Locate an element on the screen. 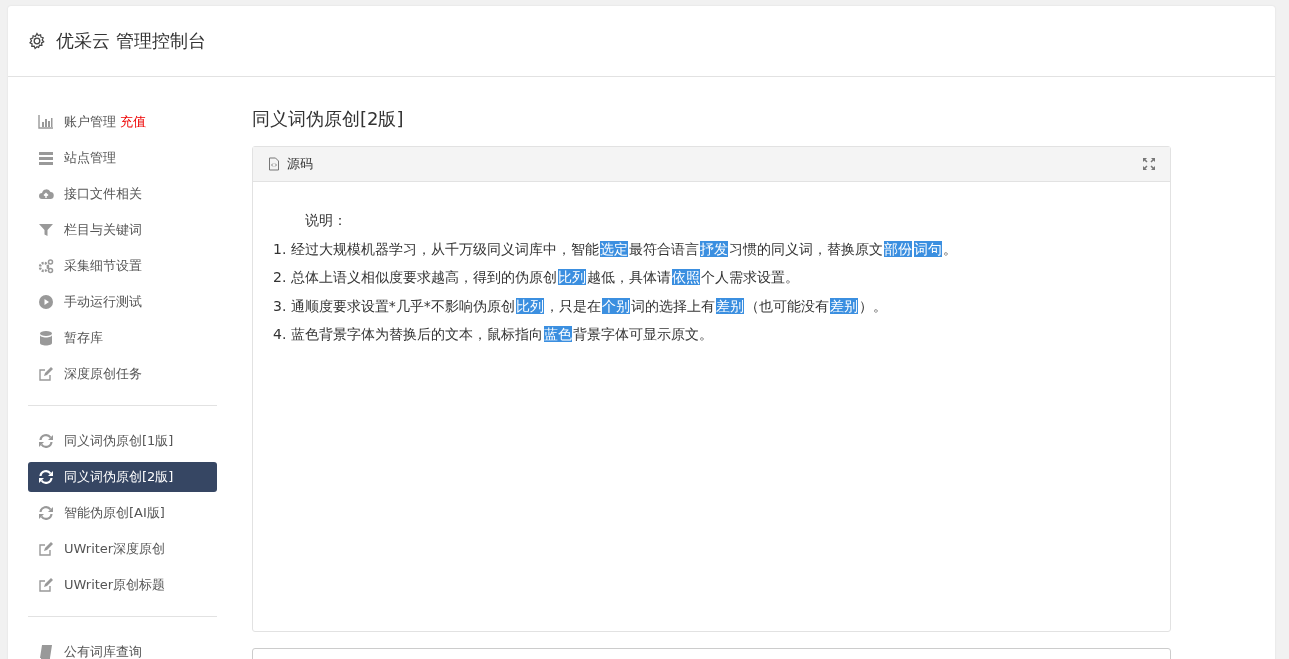  sidebar-item: 账户管理 充值 is located at coordinates (122, 122).